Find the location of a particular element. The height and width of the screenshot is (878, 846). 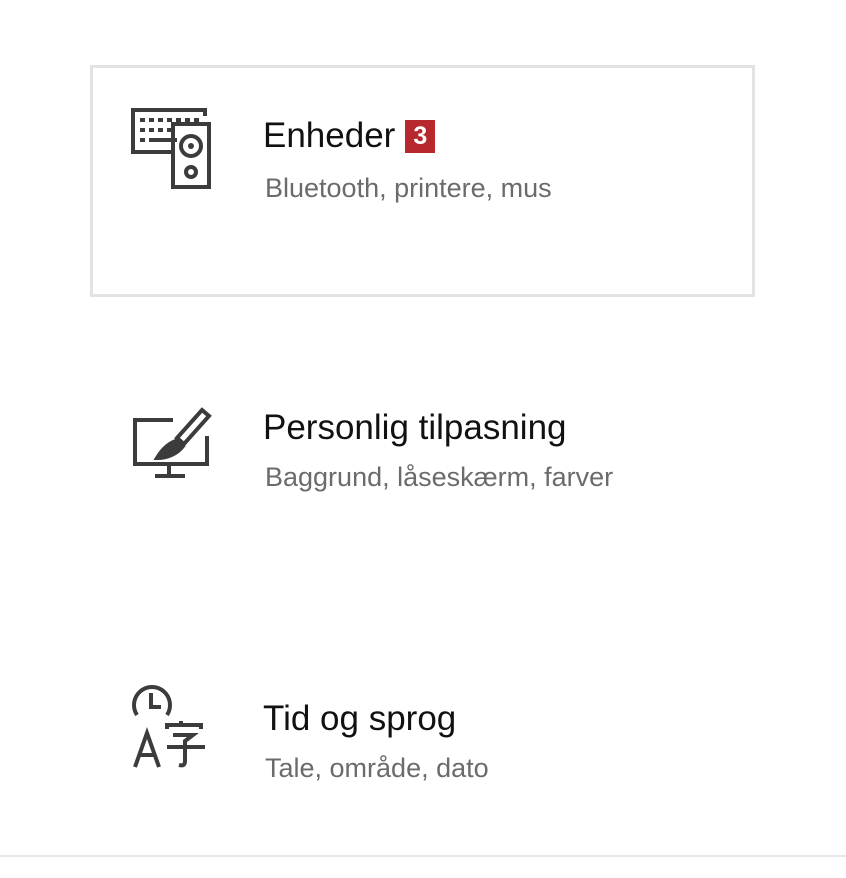

tile-personalization-subtitle: Baggrund, låseskærm, farver is located at coordinates (439, 477).